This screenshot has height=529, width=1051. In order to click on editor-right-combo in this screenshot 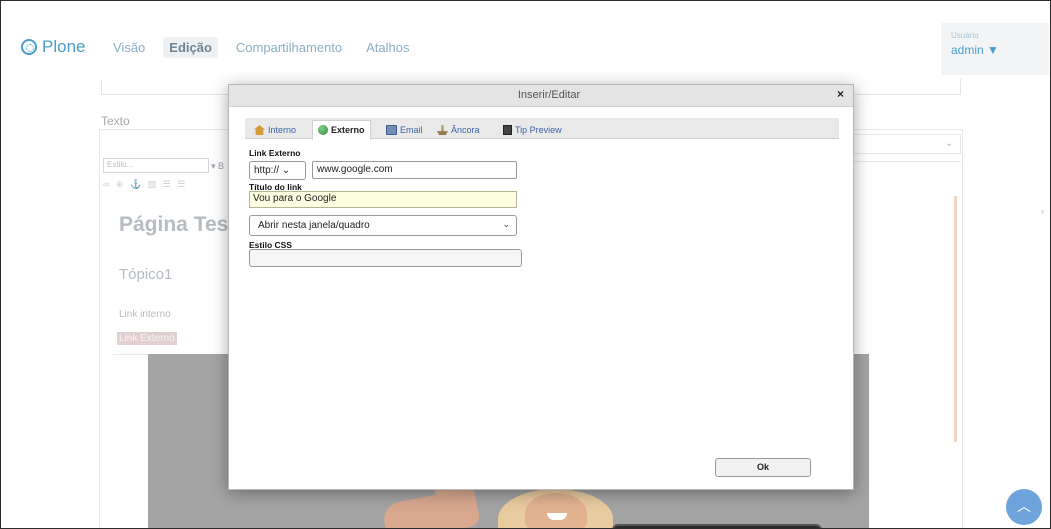, I will do `click(901, 144)`.